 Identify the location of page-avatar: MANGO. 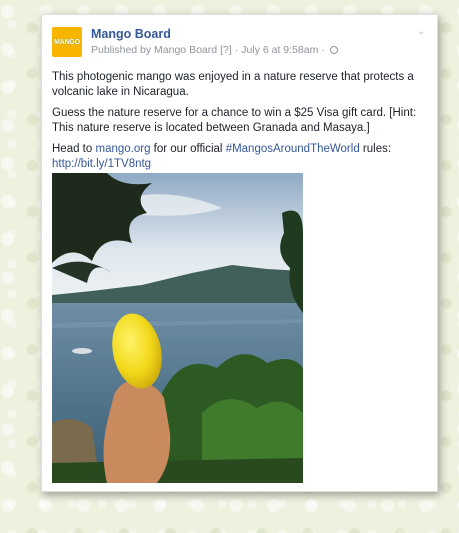
(67, 42).